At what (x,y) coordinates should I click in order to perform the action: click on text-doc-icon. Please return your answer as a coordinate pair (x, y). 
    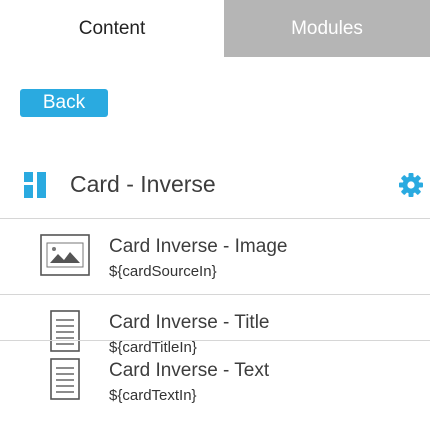
    Looking at the image, I should click on (65, 379).